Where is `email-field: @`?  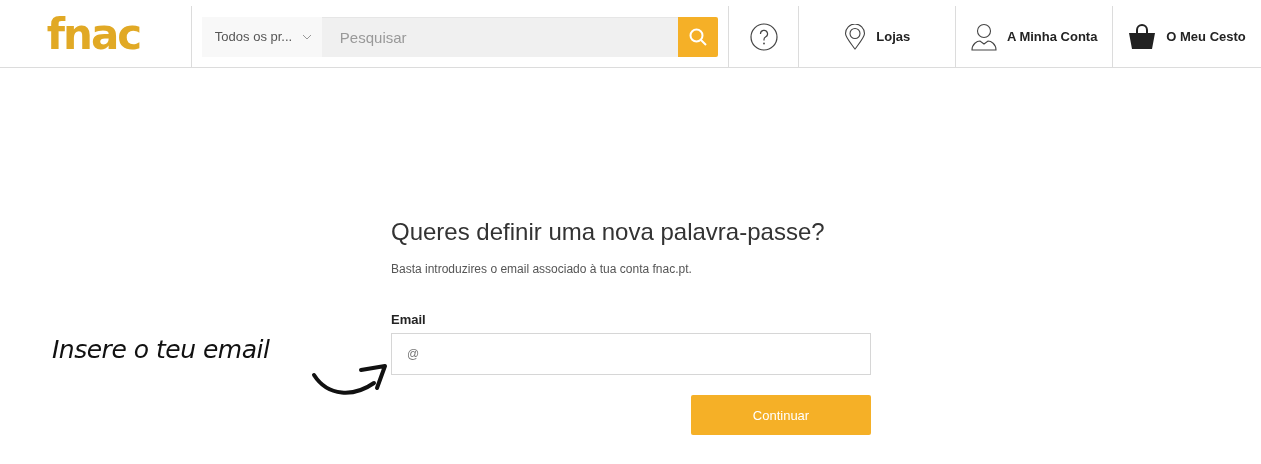 email-field: @ is located at coordinates (631, 354).